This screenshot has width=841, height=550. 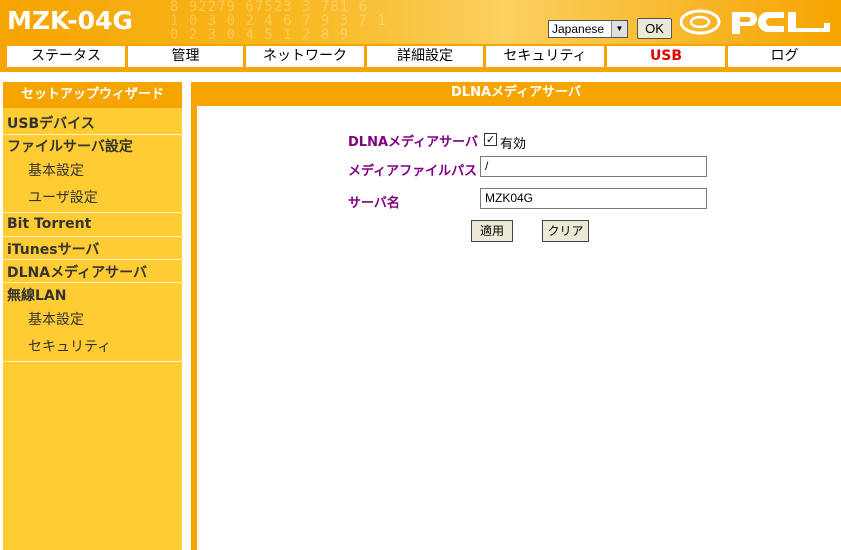 I want to click on sidebar-item-usb-device: USBデバイス, so click(x=92, y=123).